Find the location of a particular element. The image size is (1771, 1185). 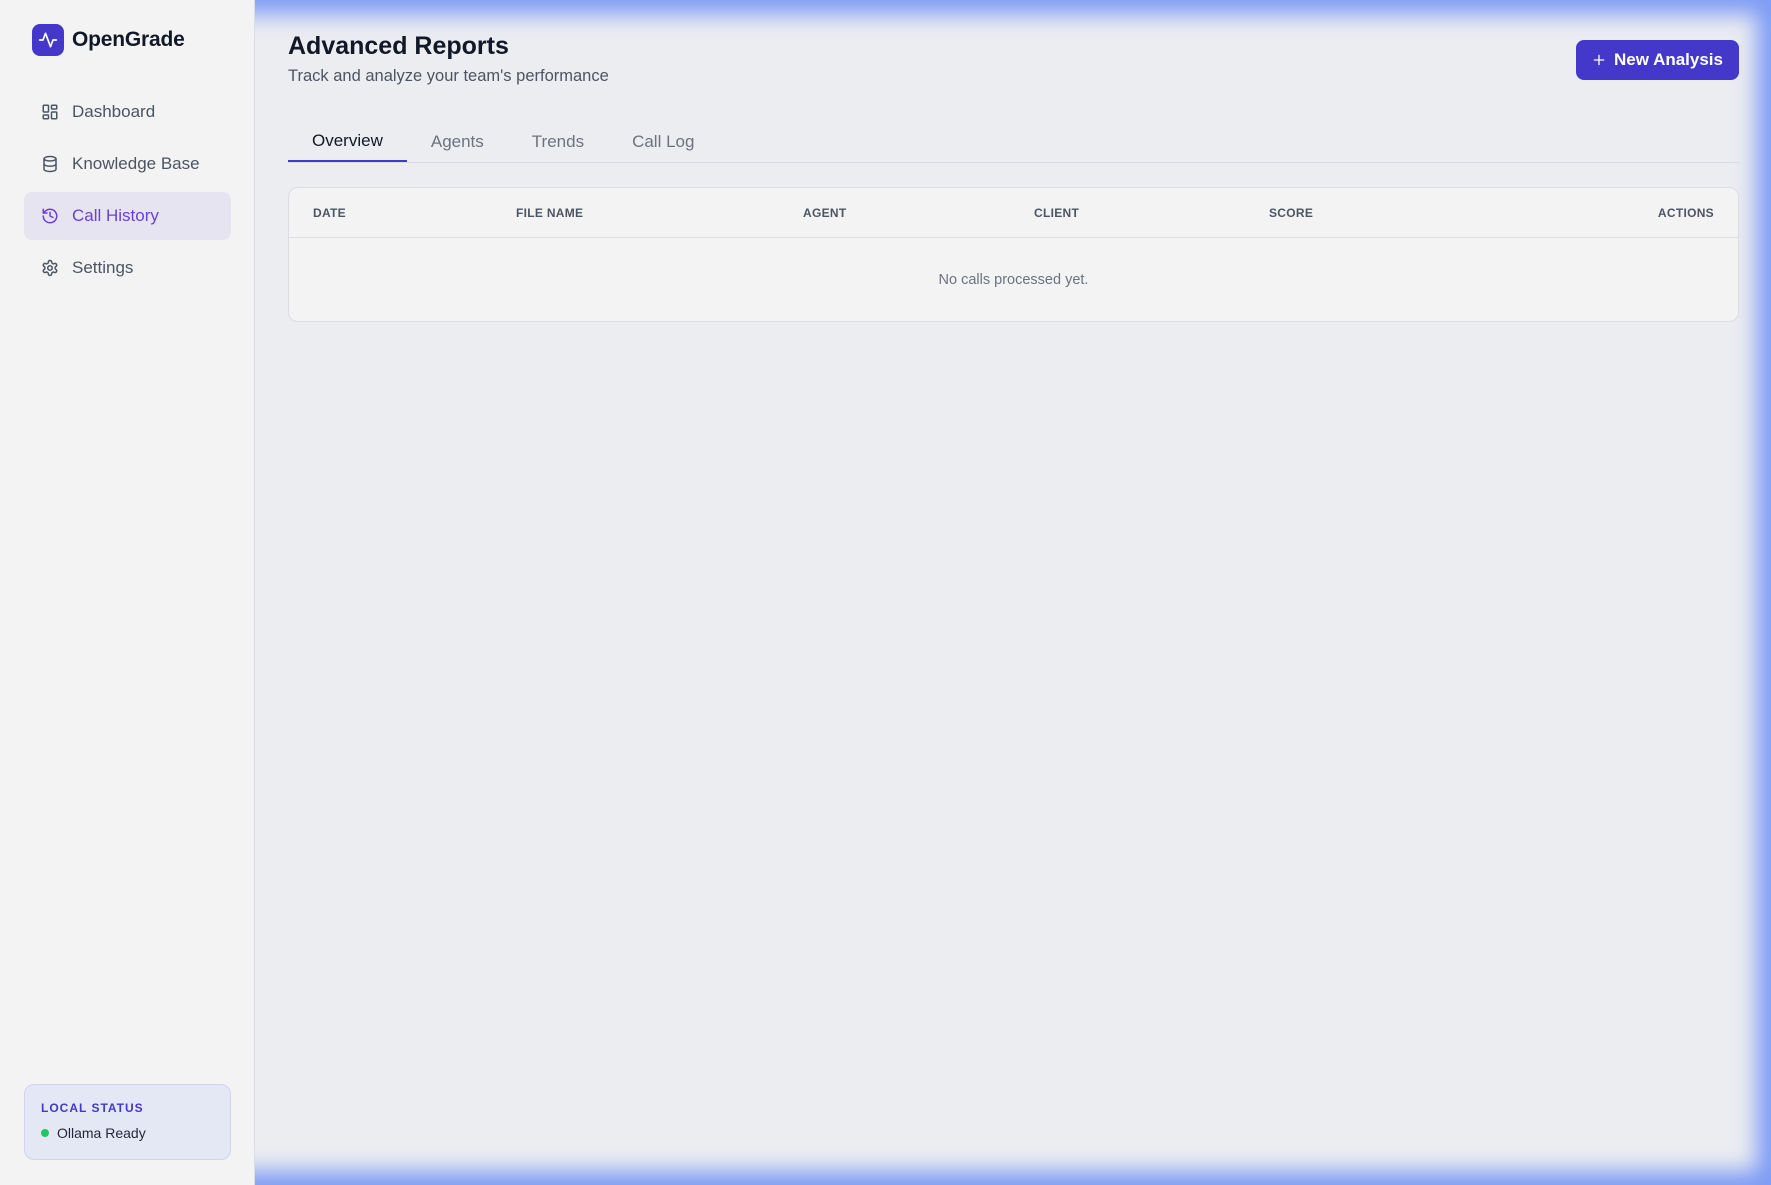

sidebar-item-label: Settings is located at coordinates (103, 267).